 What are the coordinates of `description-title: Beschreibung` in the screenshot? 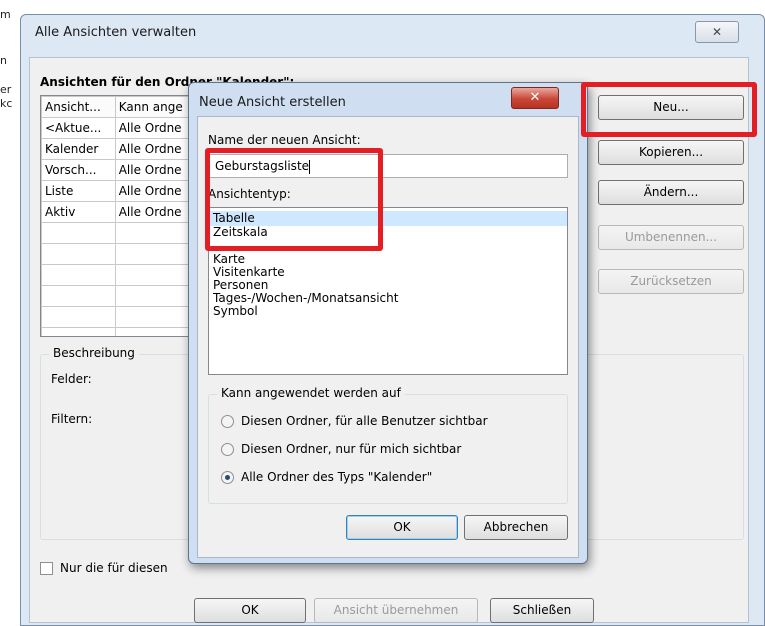 It's located at (94, 353).